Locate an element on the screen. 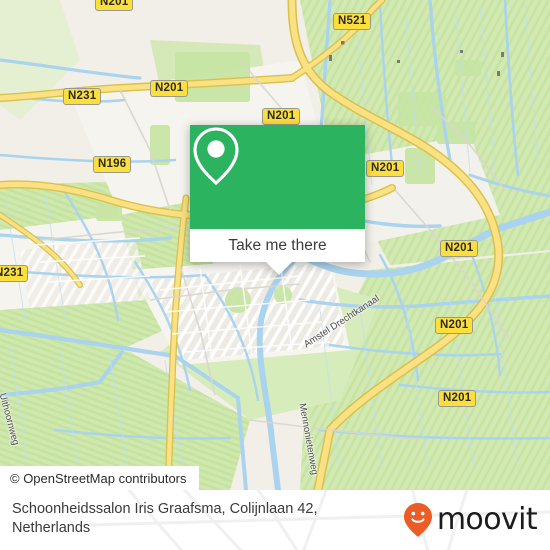 This screenshot has height=550, width=550. take-me-there-label: Take me there is located at coordinates (277, 245).